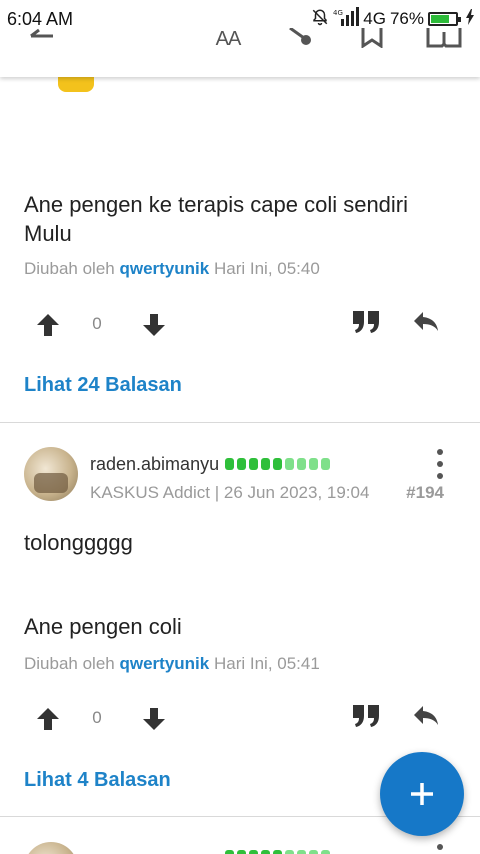 The height and width of the screenshot is (854, 480). What do you see at coordinates (244, 626) in the screenshot?
I see `post-body-cont: Ane pengen coli` at bounding box center [244, 626].